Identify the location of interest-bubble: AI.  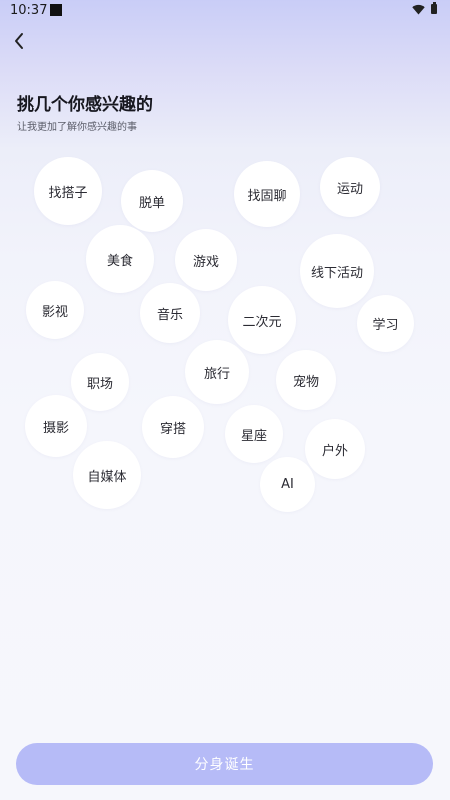
(287, 484).